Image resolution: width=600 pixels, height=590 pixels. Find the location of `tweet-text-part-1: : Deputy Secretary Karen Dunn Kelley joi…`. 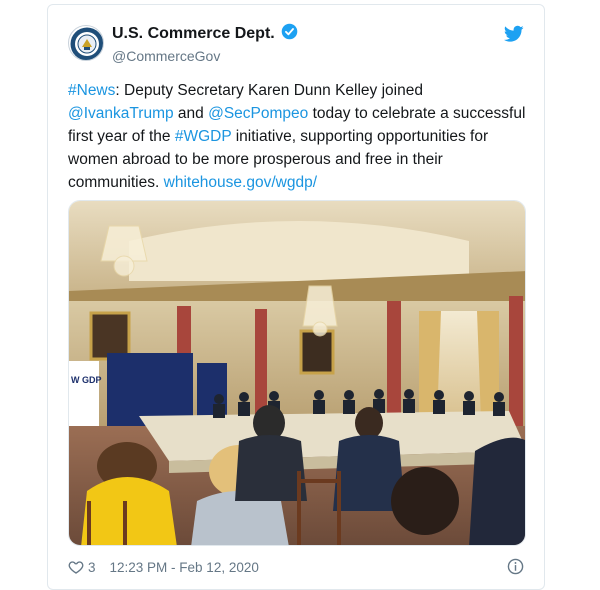

tweet-text-part-1: : Deputy Secretary Karen Dunn Kelley joi… is located at coordinates (269, 90).